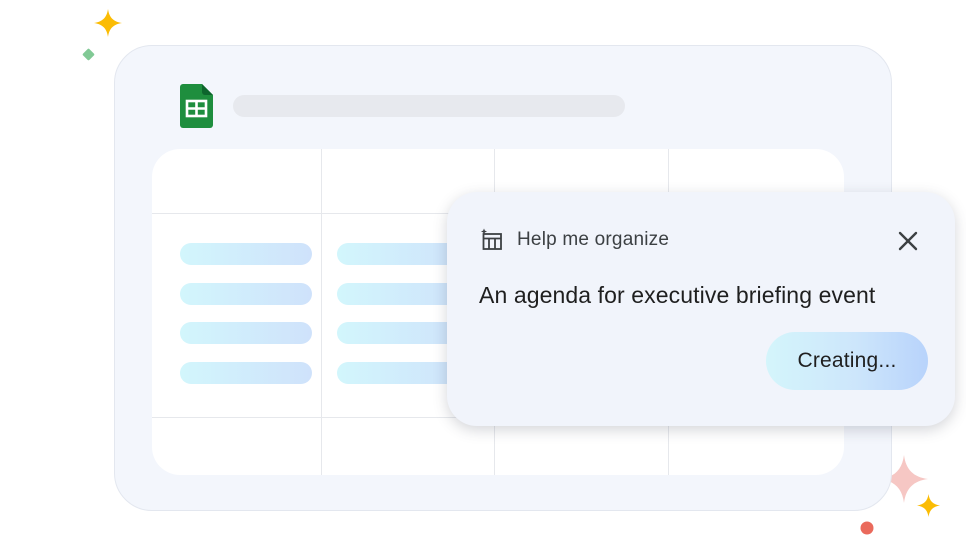 Image resolution: width=966 pixels, height=548 pixels. I want to click on panel-header: Help me organize, so click(574, 240).